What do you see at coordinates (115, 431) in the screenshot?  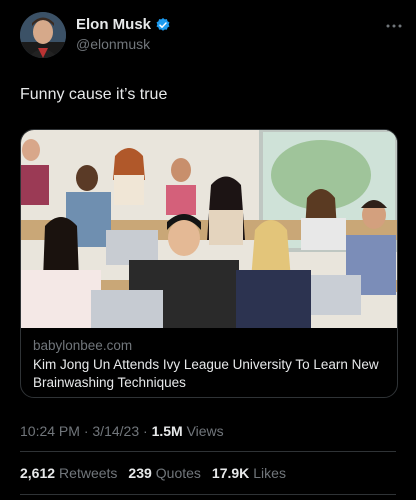 I see `tweet-date: 3/14/23` at bounding box center [115, 431].